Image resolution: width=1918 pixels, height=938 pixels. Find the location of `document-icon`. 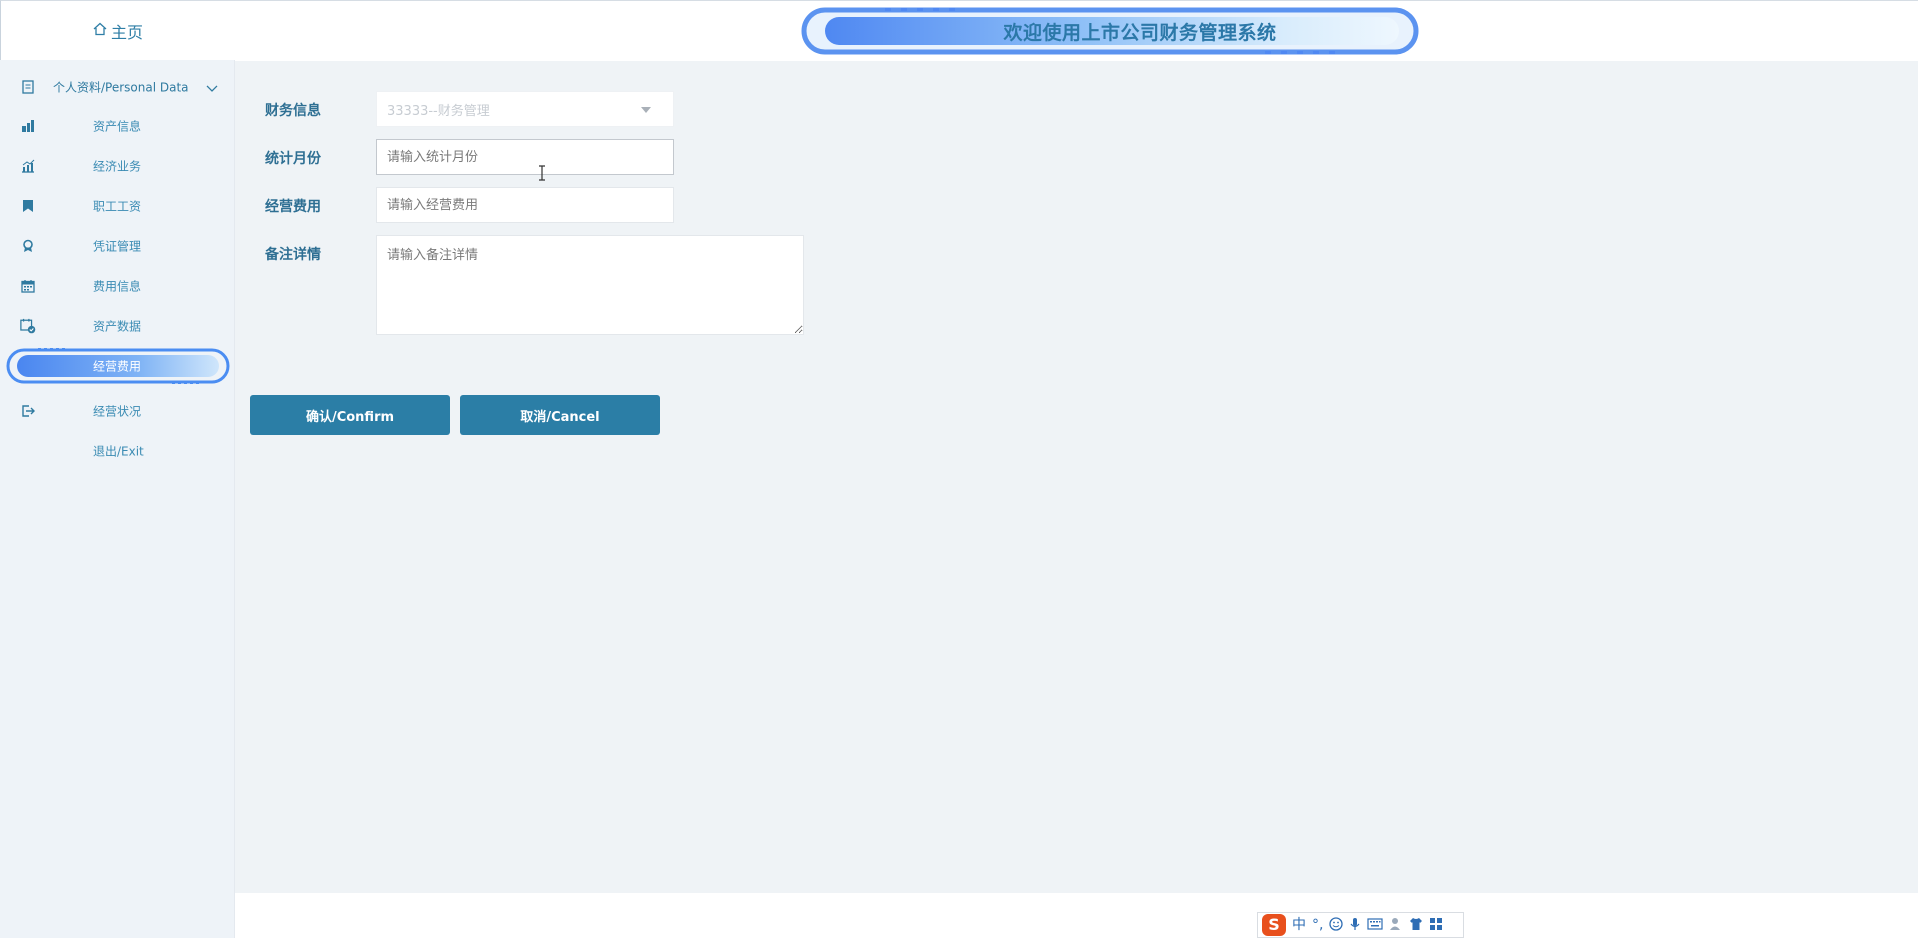

document-icon is located at coordinates (28, 87).